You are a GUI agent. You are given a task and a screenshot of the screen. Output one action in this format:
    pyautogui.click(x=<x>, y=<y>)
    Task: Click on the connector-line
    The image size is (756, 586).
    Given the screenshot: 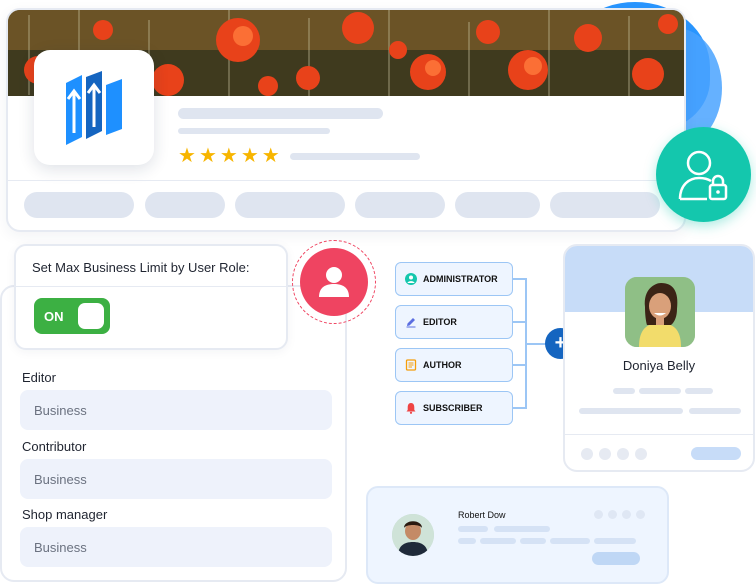 What is the action you would take?
    pyautogui.click(x=536, y=344)
    